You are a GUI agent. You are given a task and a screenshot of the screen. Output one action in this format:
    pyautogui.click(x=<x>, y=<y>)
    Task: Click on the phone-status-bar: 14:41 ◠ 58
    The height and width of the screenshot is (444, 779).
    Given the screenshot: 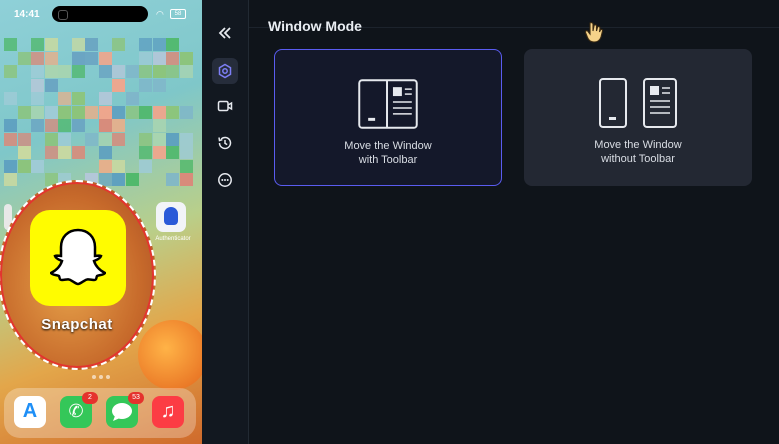 What is the action you would take?
    pyautogui.click(x=101, y=14)
    